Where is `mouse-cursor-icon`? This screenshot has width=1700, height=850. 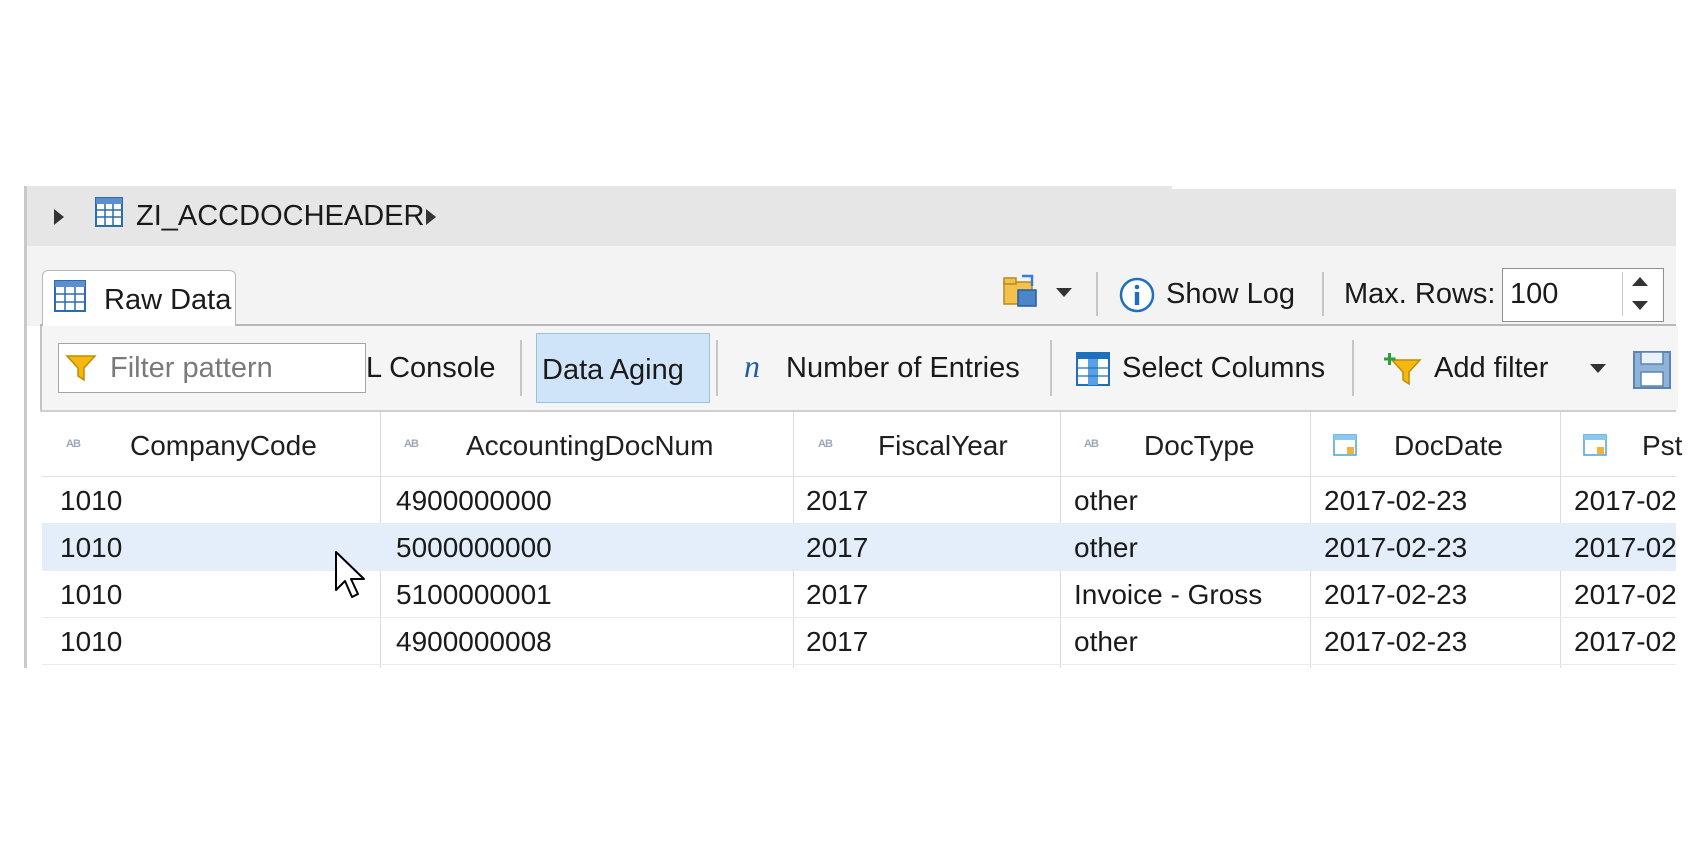 mouse-cursor-icon is located at coordinates (351, 576).